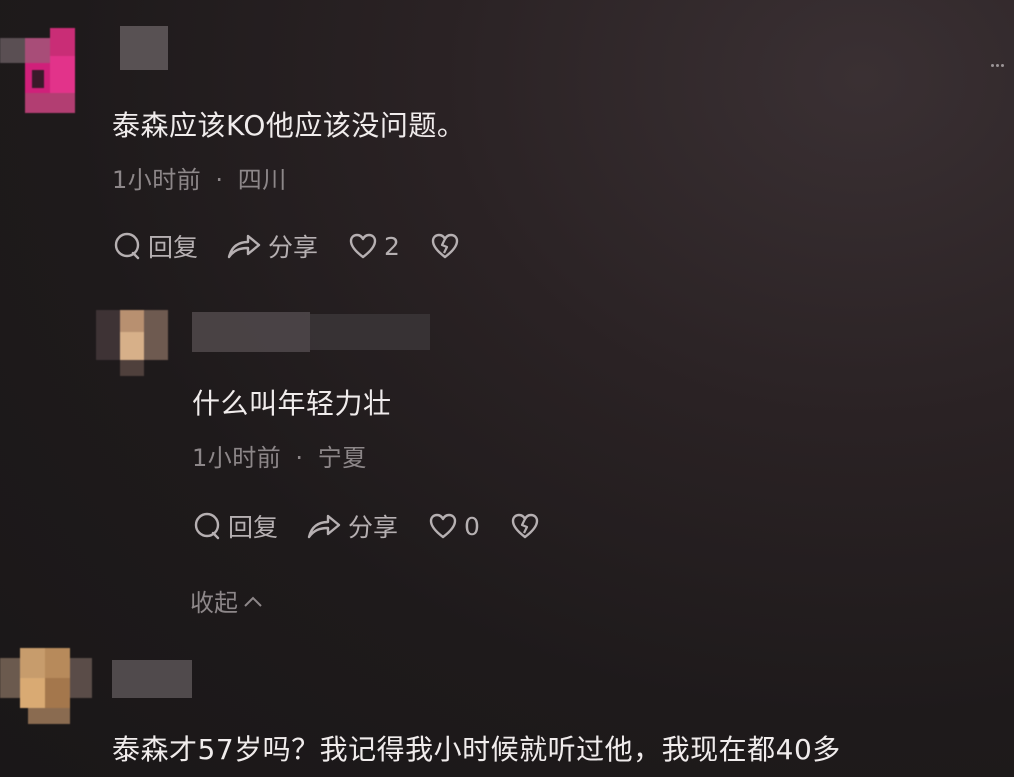  What do you see at coordinates (292, 403) in the screenshot?
I see `reply-text: 什么叫年轻力壮` at bounding box center [292, 403].